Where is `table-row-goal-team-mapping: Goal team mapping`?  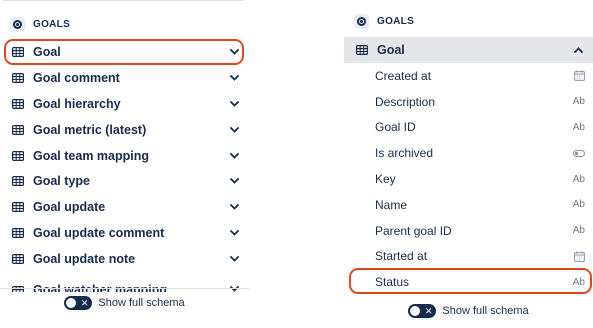
table-row-goal-team-mapping: Goal team mapping is located at coordinates (124, 156).